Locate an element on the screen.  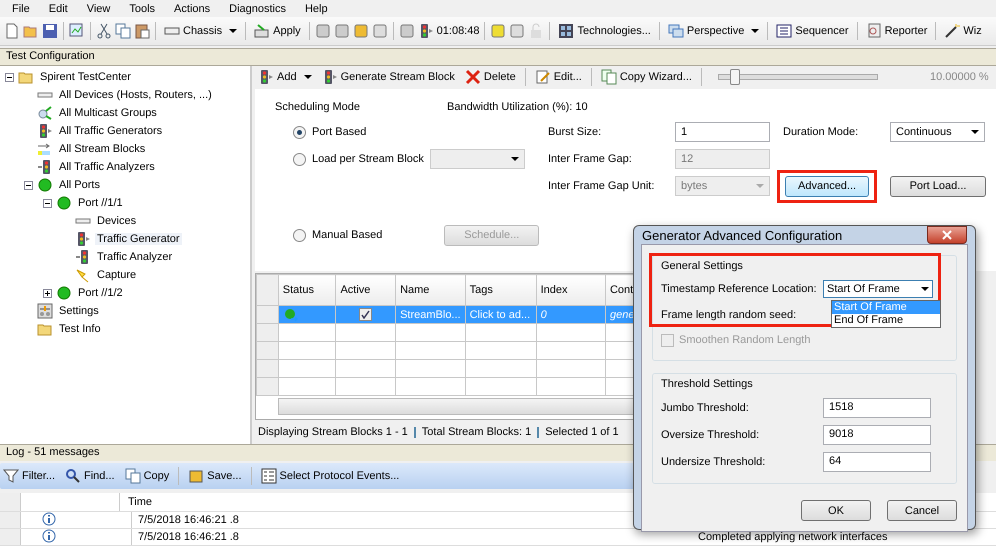
tree-item: All Traffic Generators is located at coordinates (110, 131).